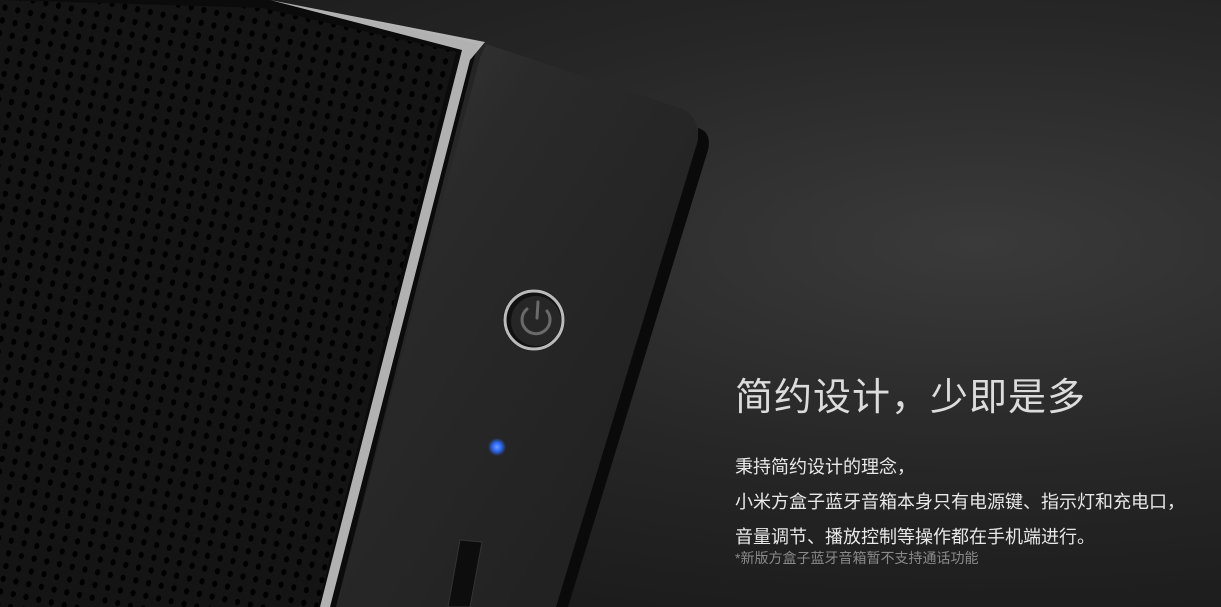 The height and width of the screenshot is (607, 1221). I want to click on description-line: 秉持简约设计的理念，, so click(825, 467).